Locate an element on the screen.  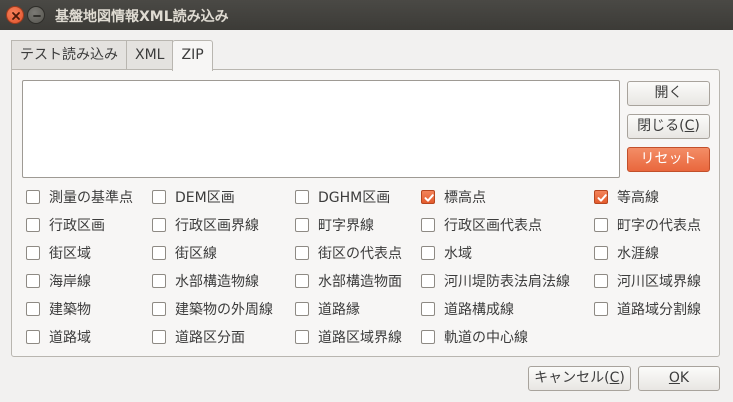
ok-button-label-end: K is located at coordinates (684, 378).